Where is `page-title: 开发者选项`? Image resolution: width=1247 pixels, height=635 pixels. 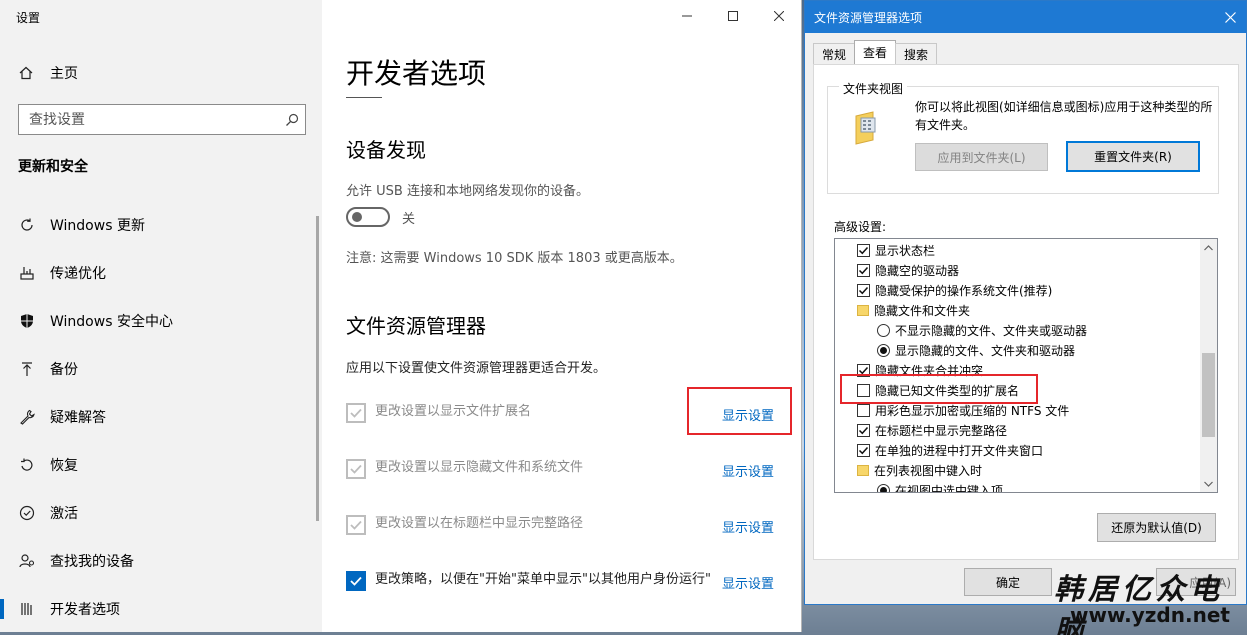
page-title: 开发者选项 is located at coordinates (416, 73).